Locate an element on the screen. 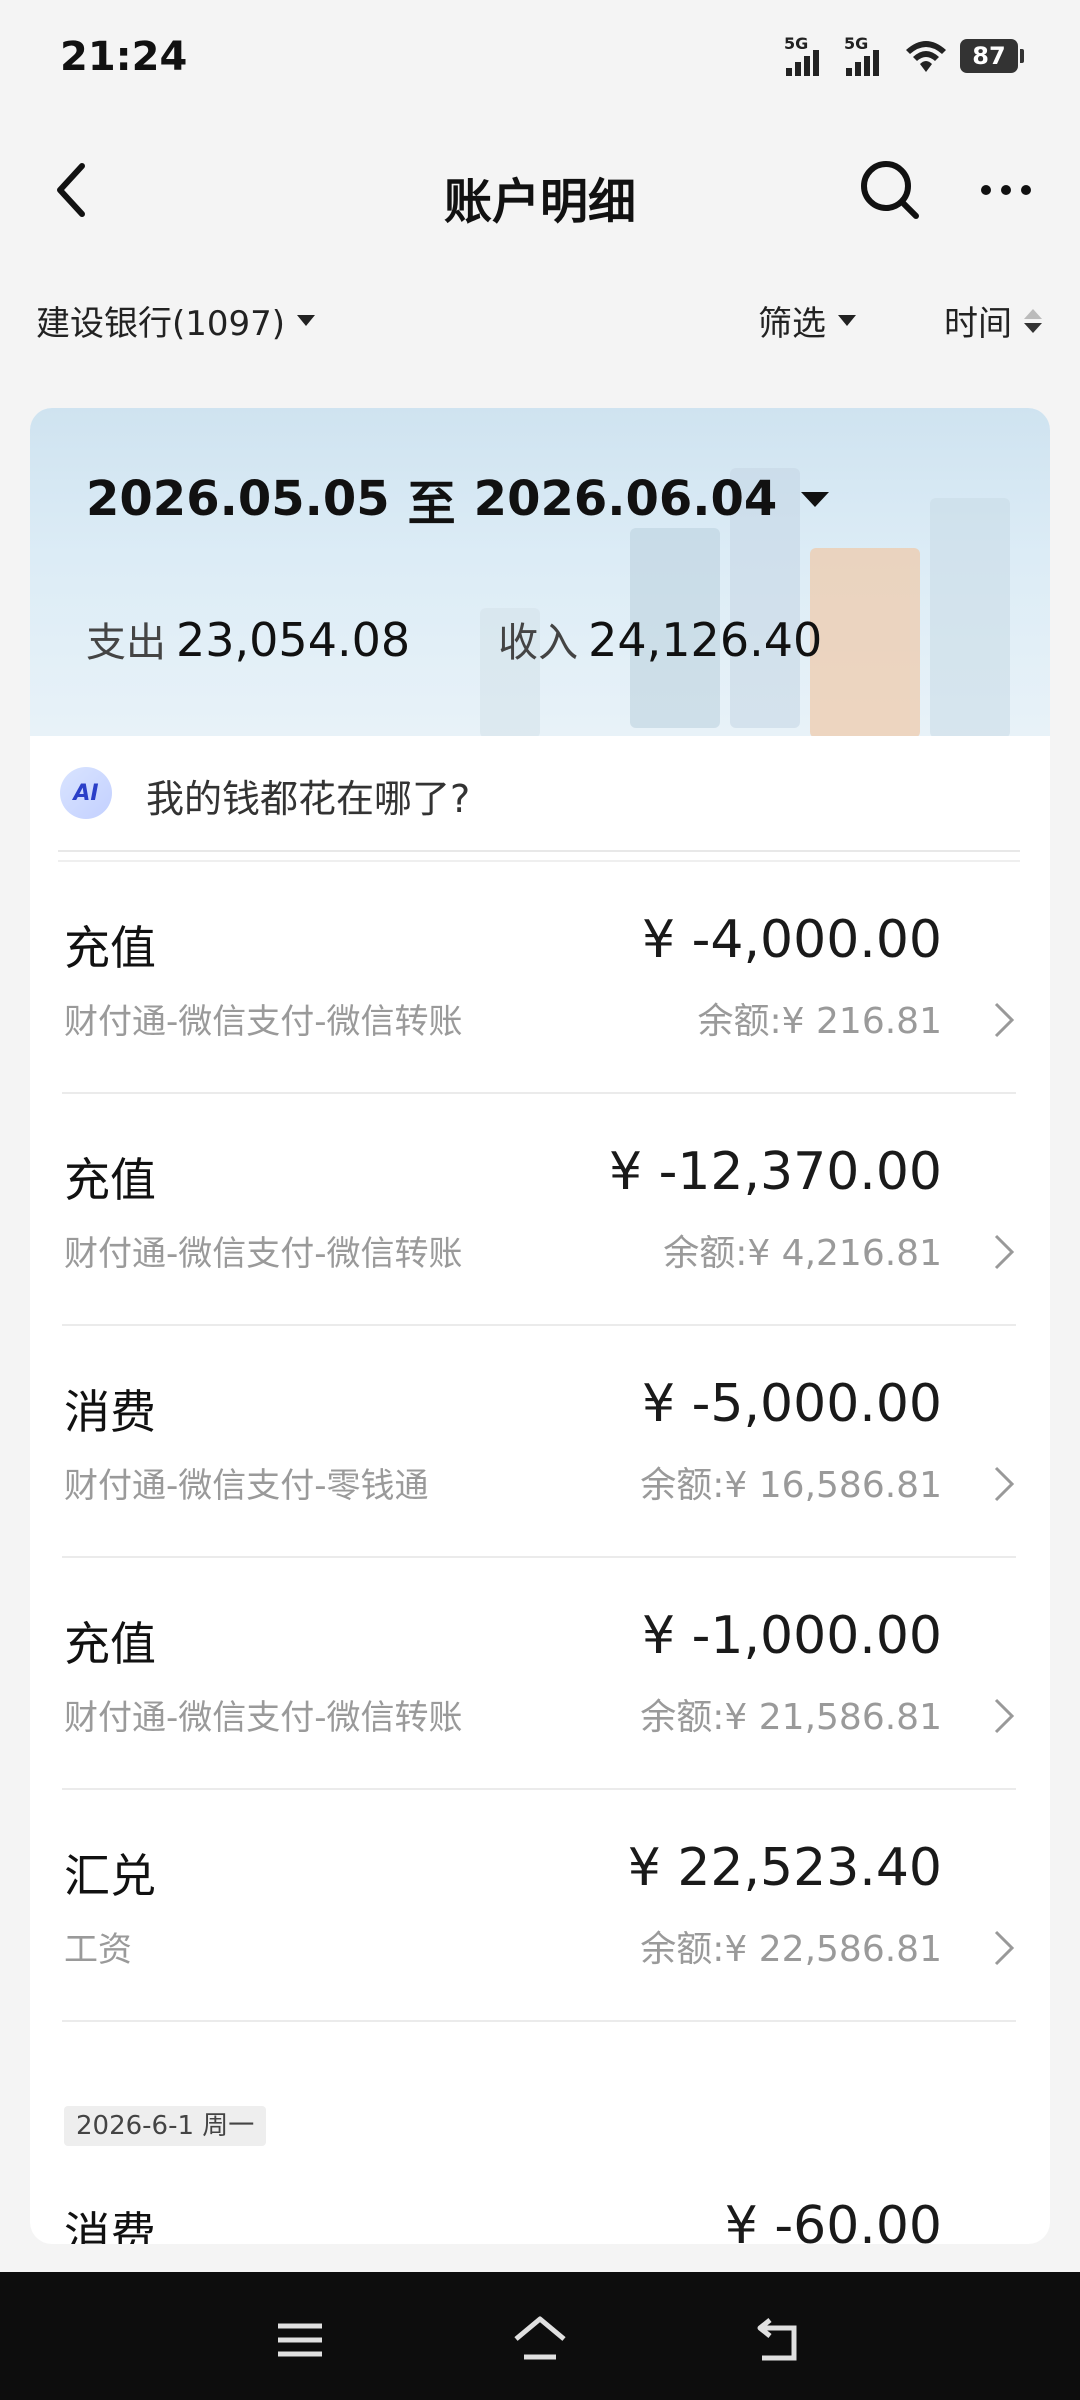 This screenshot has height=2400, width=1080. account-label: 建设银行(1097) is located at coordinates (161, 324).